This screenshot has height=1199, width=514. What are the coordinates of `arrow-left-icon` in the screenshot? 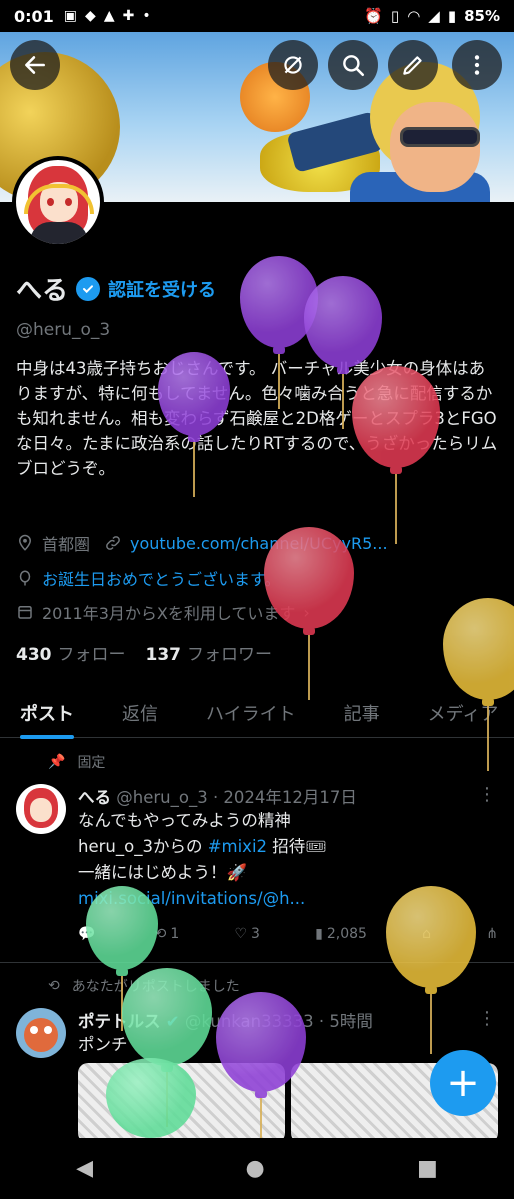 It's located at (35, 65).